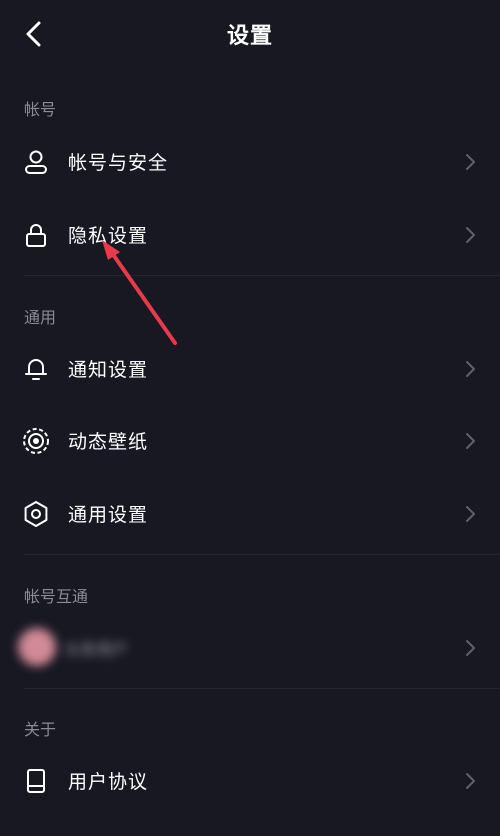 The width and height of the screenshot is (500, 836). Describe the element at coordinates (36, 781) in the screenshot. I see `book-icon` at that location.